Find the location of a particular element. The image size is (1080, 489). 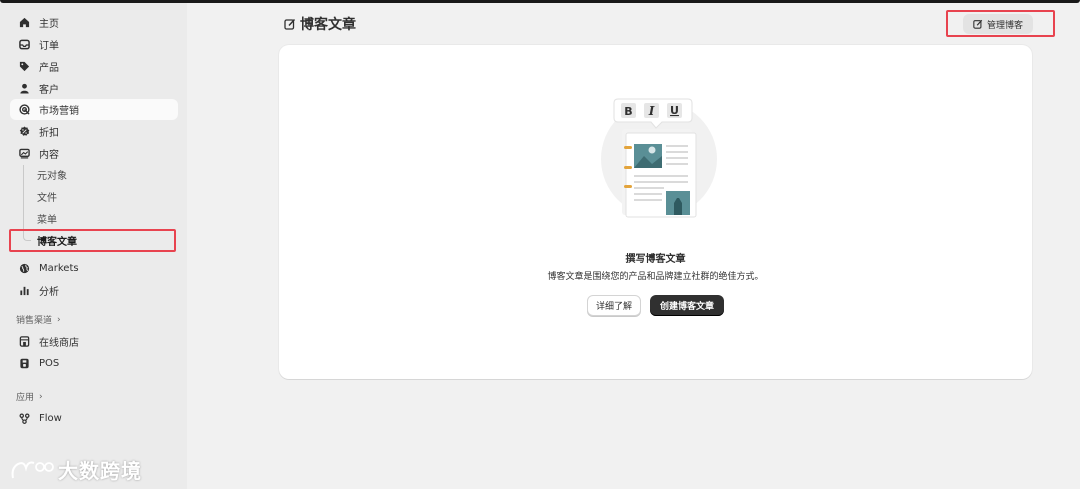

sidebar-item-label: 在线商店 is located at coordinates (59, 343).